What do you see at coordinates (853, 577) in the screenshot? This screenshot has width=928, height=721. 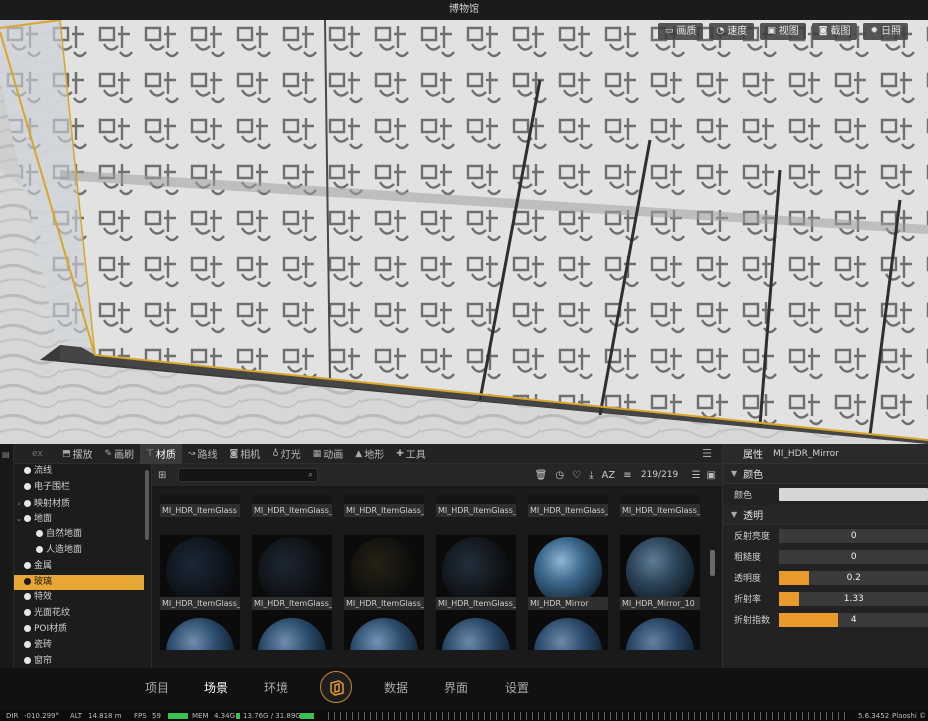 I see `opacity-slider: 0.2` at bounding box center [853, 577].